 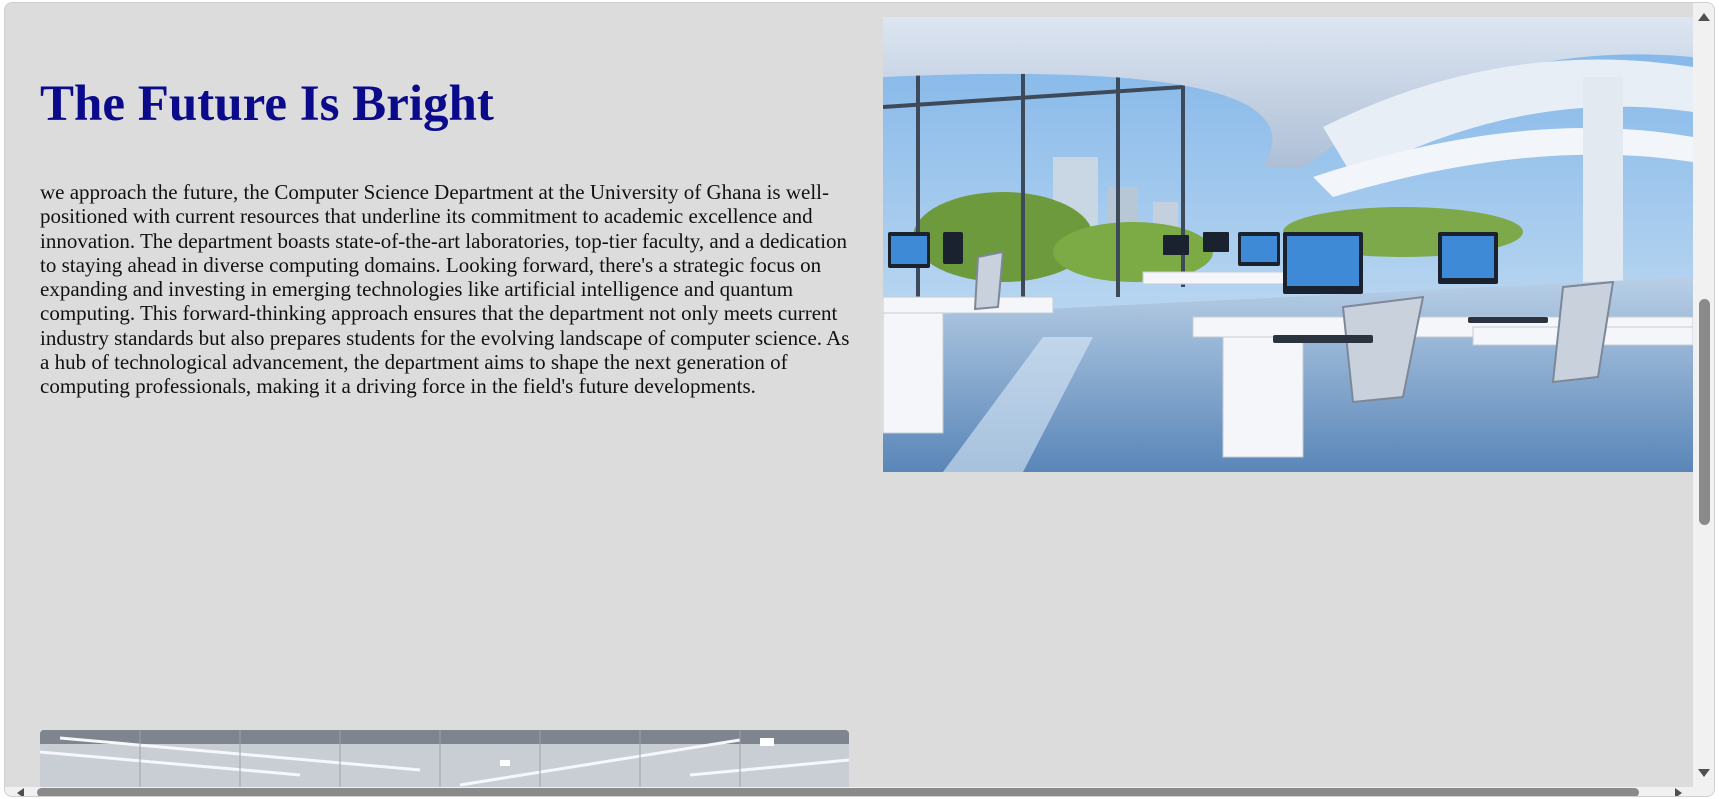 What do you see at coordinates (267, 104) in the screenshot?
I see `page-title: The Future Is Bright` at bounding box center [267, 104].